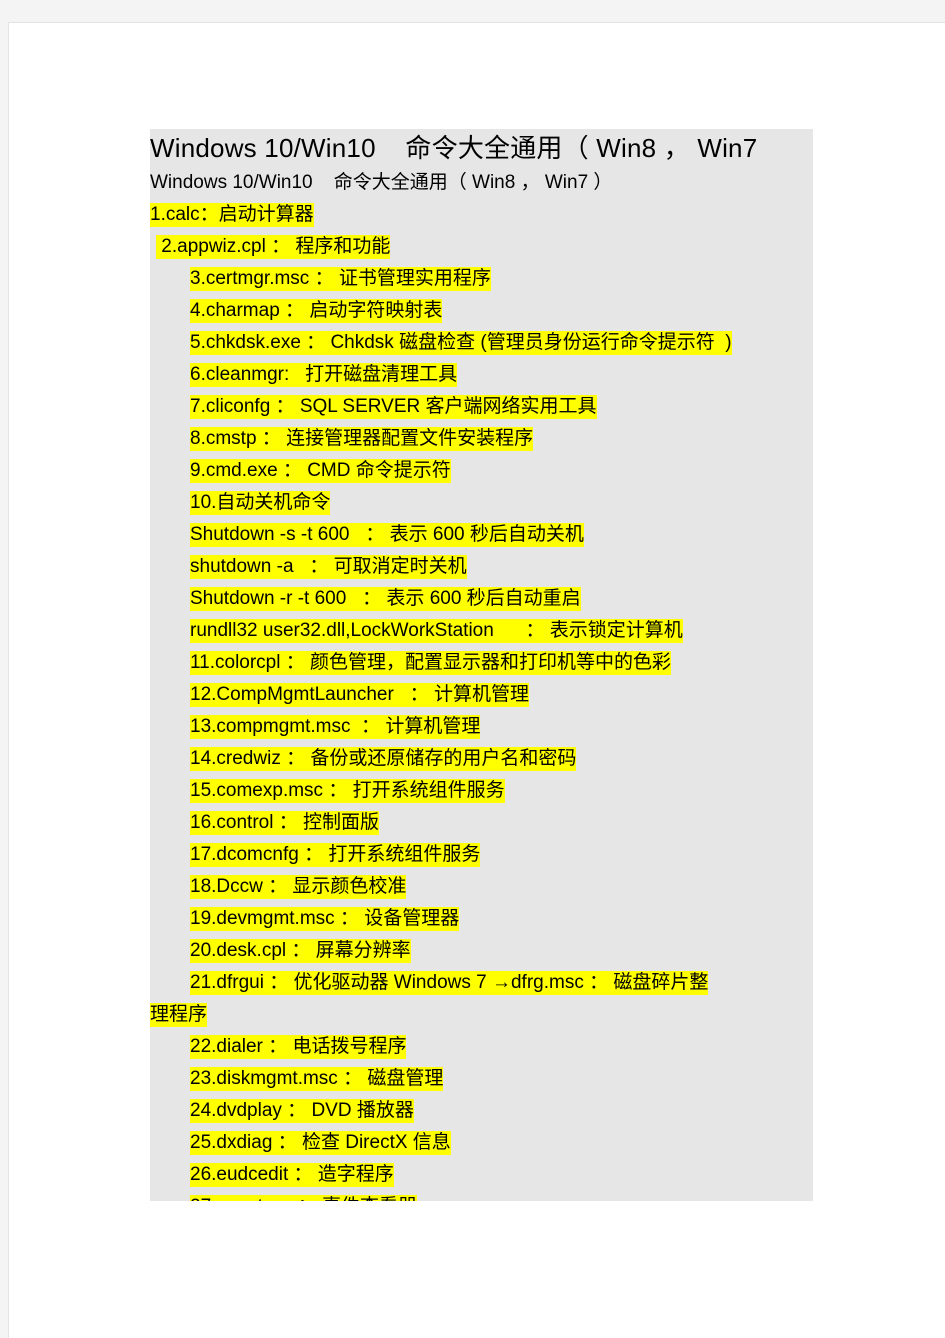 This screenshot has width=945, height=1338. What do you see at coordinates (298, 1047) in the screenshot?
I see `command-line-text: 22.dialer ： 电话拨号程序` at bounding box center [298, 1047].